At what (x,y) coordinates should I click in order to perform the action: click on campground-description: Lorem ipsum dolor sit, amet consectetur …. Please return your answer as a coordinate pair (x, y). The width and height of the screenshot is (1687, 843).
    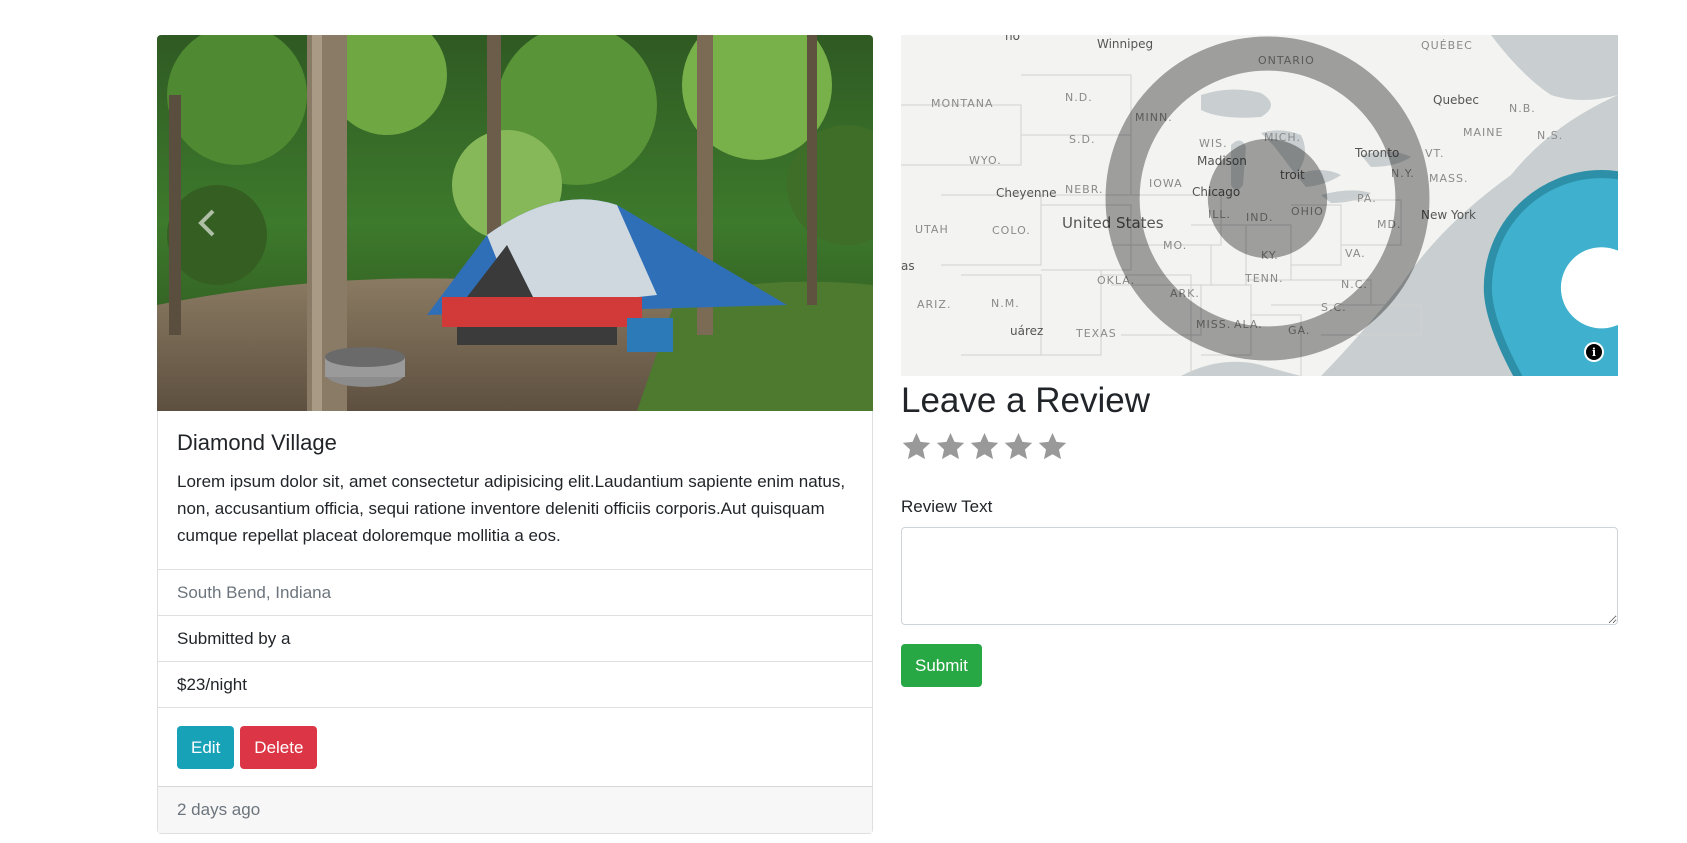
    Looking at the image, I should click on (511, 509).